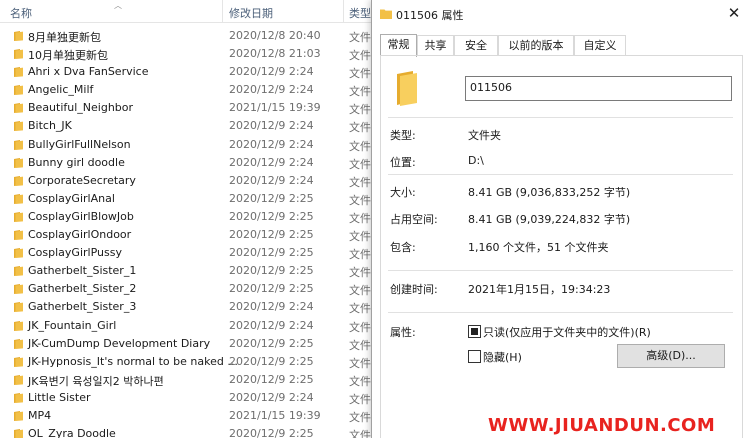 The height and width of the screenshot is (438, 750). What do you see at coordinates (118, 5) in the screenshot?
I see `sort-up-icon: ︿` at bounding box center [118, 5].